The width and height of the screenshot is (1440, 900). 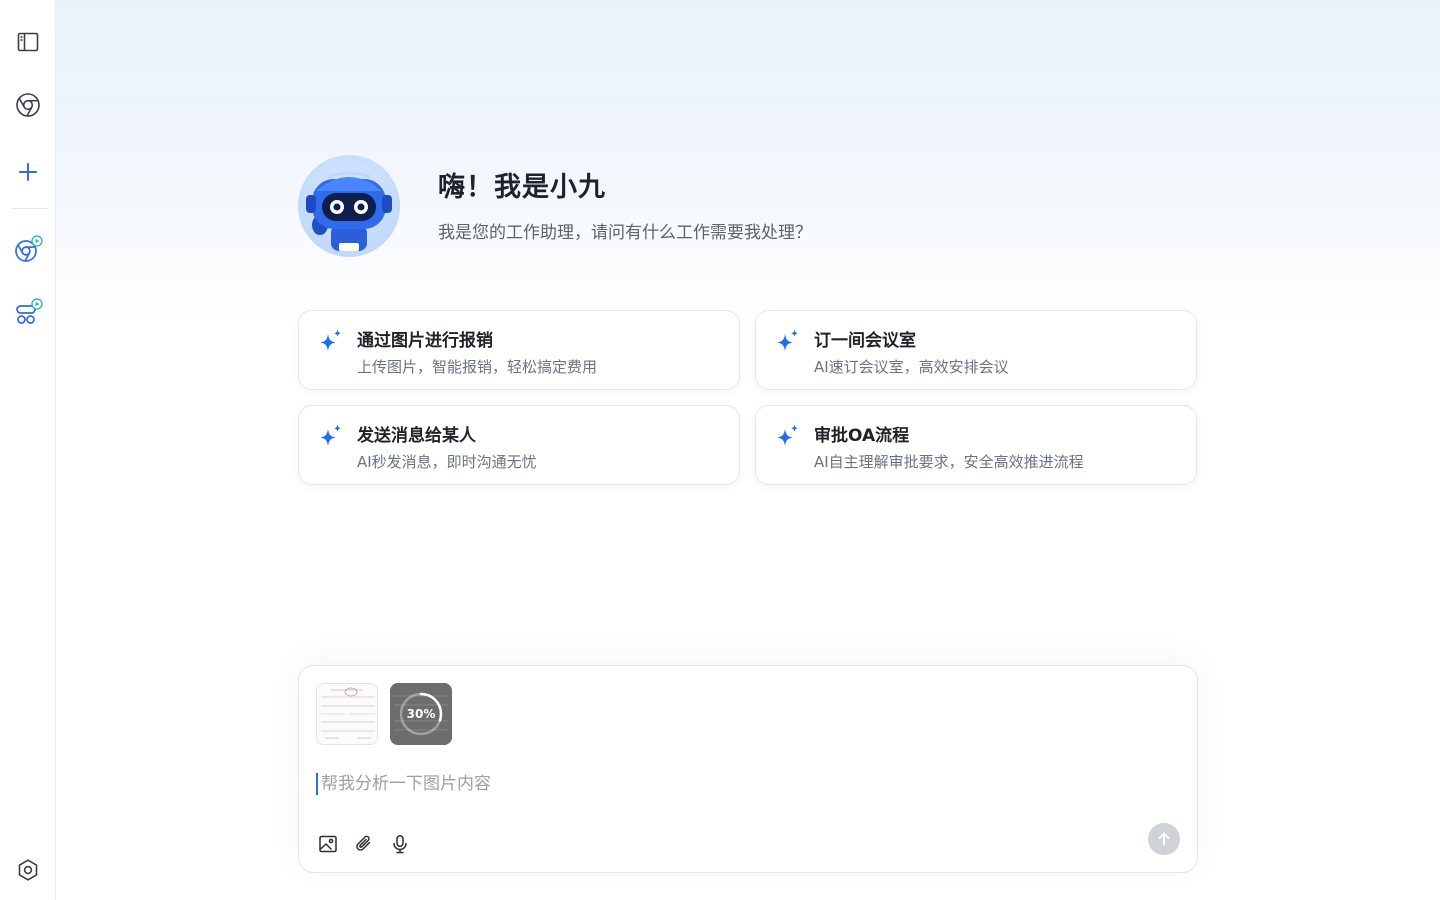 I want to click on attach-file-button, so click(x=364, y=844).